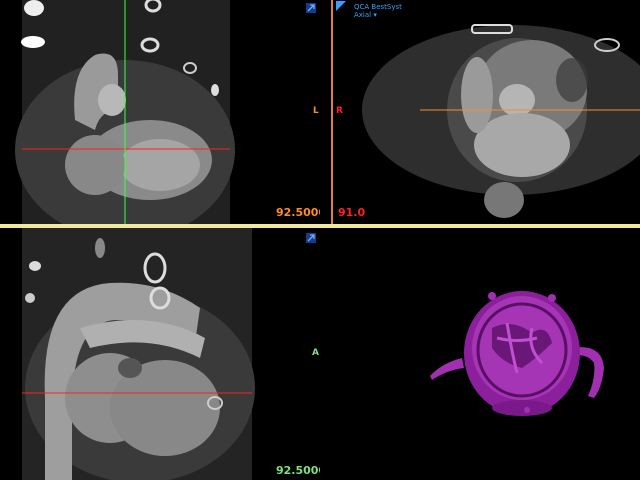 This screenshot has width=640, height=480. I want to click on volume-render-3d, so click(517, 353).